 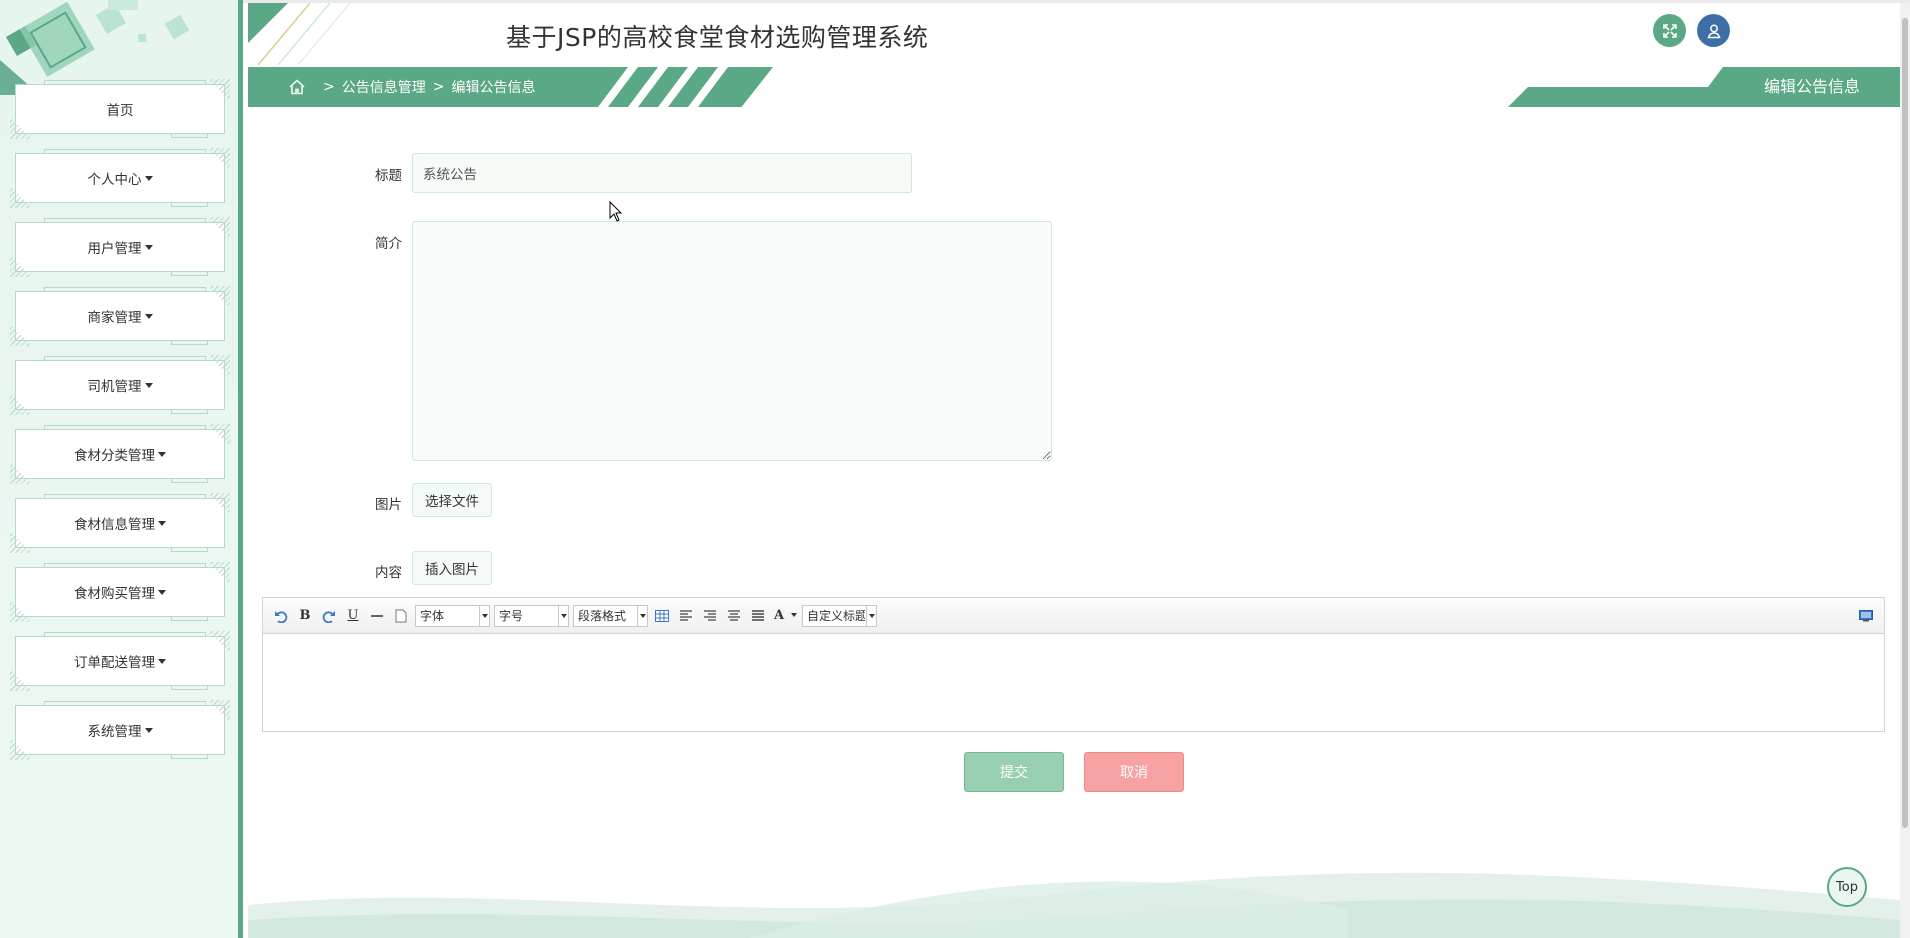 What do you see at coordinates (836, 616) in the screenshot?
I see `custom-title-select-label: 自定义标题` at bounding box center [836, 616].